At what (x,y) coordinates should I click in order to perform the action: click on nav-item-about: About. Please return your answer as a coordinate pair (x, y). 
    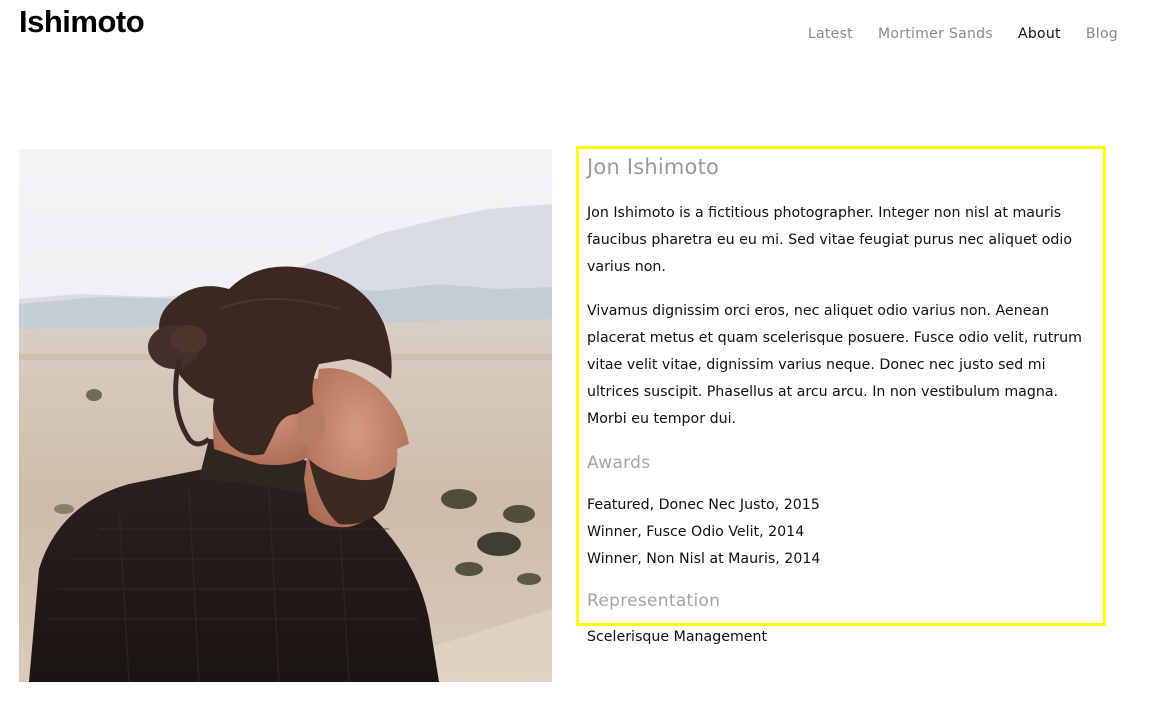
    Looking at the image, I should click on (1039, 34).